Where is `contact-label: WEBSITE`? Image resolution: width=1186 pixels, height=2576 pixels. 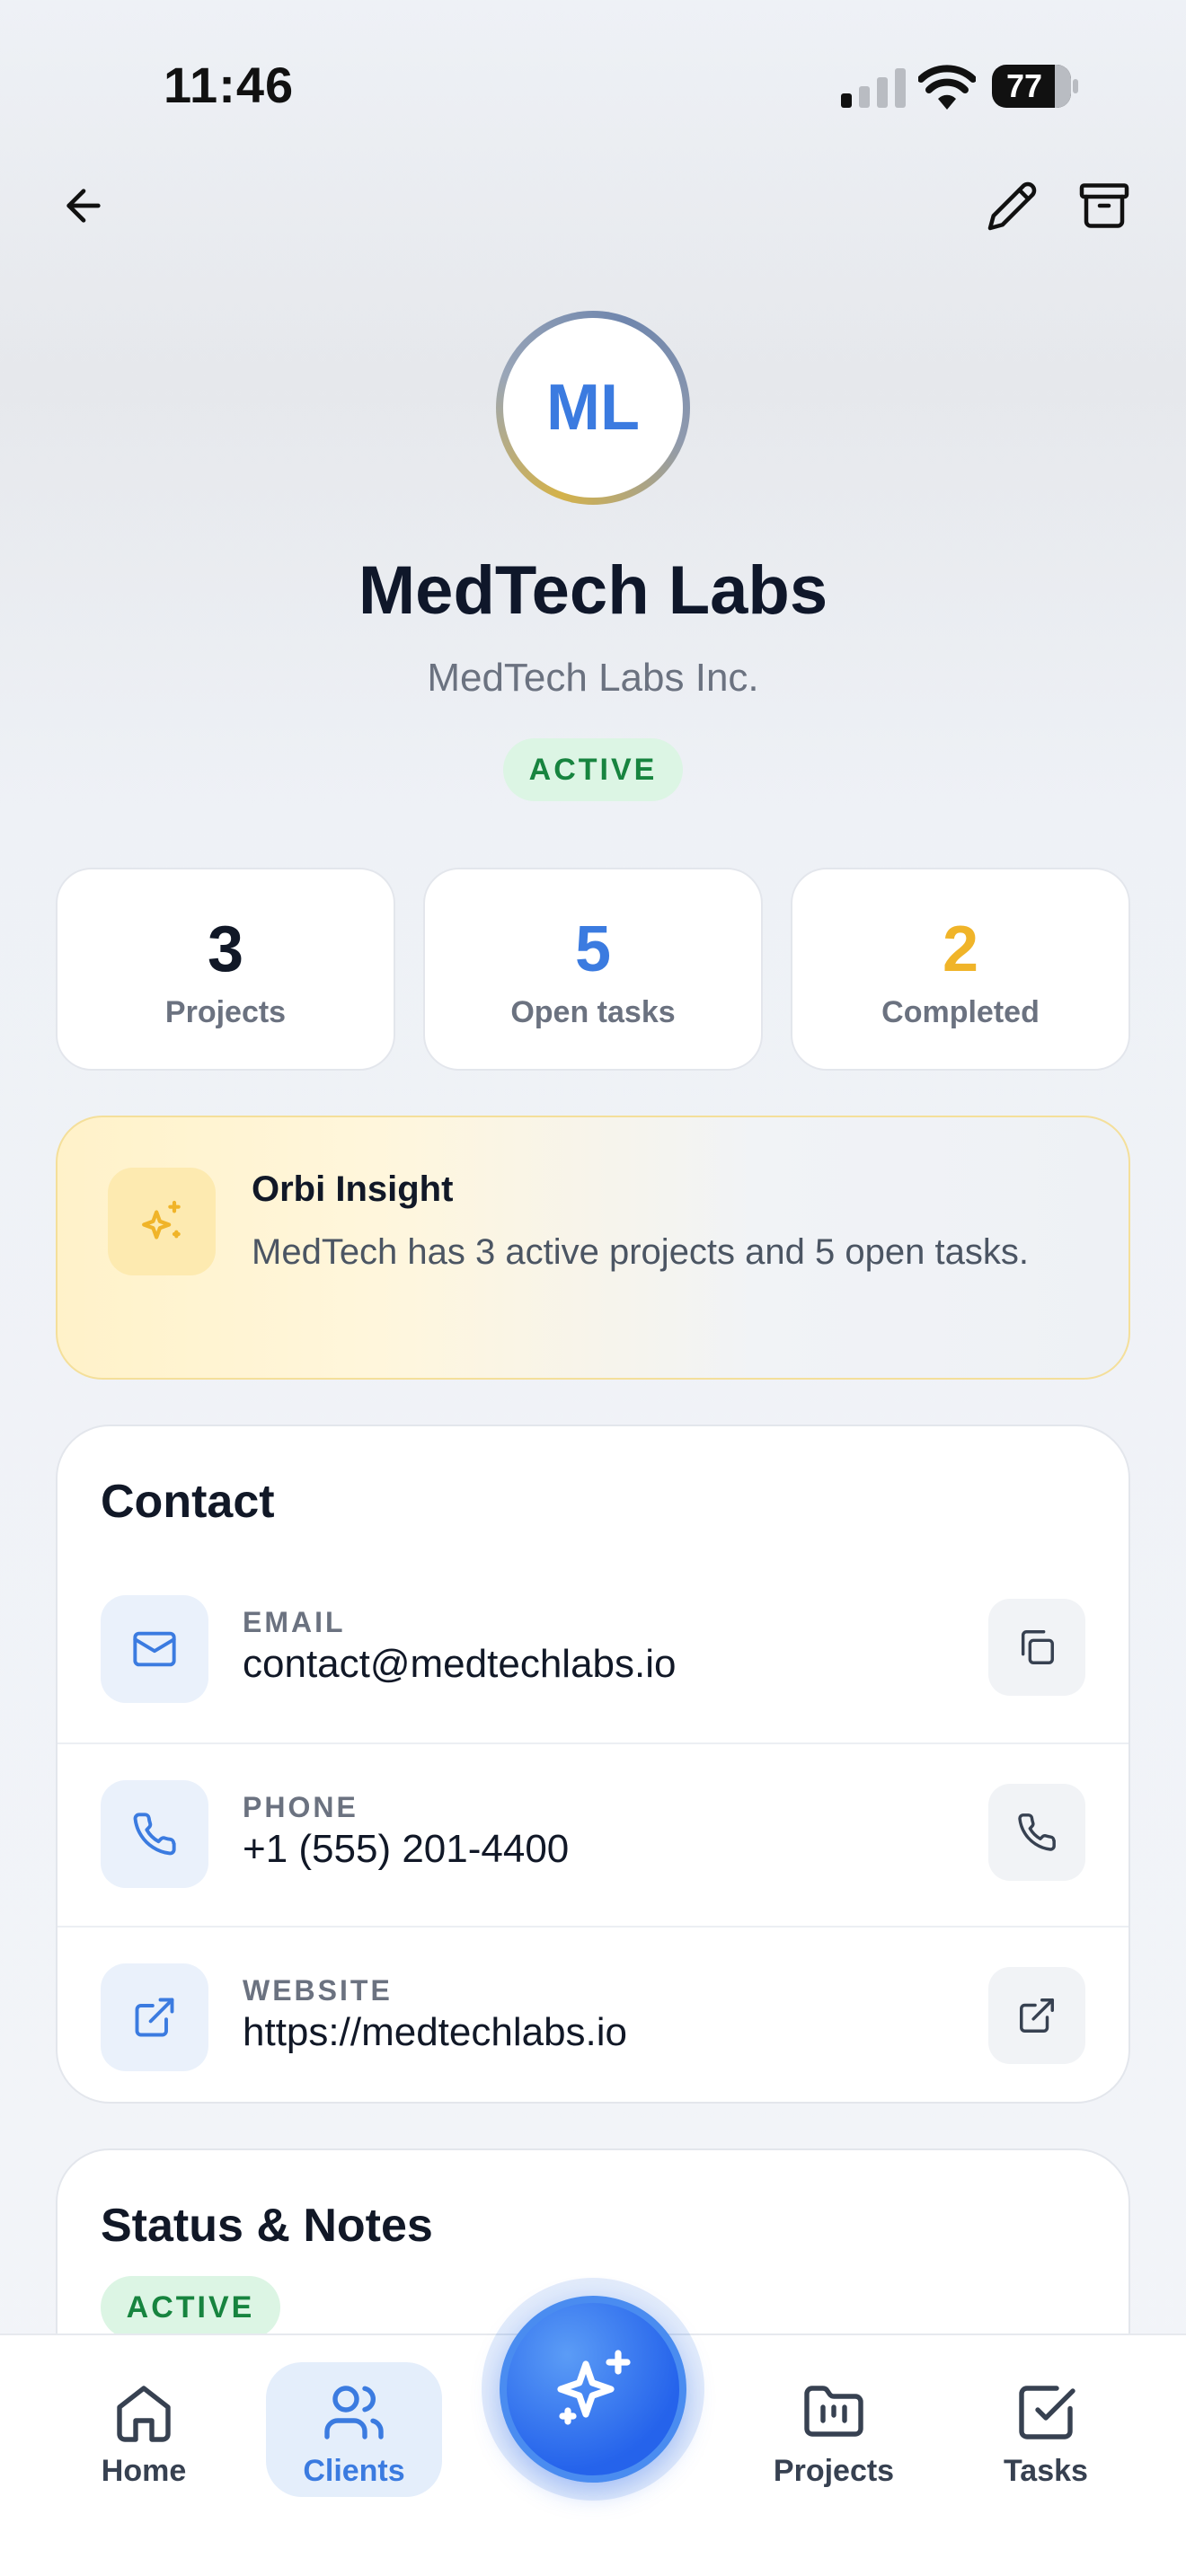 contact-label: WEBSITE is located at coordinates (318, 1990).